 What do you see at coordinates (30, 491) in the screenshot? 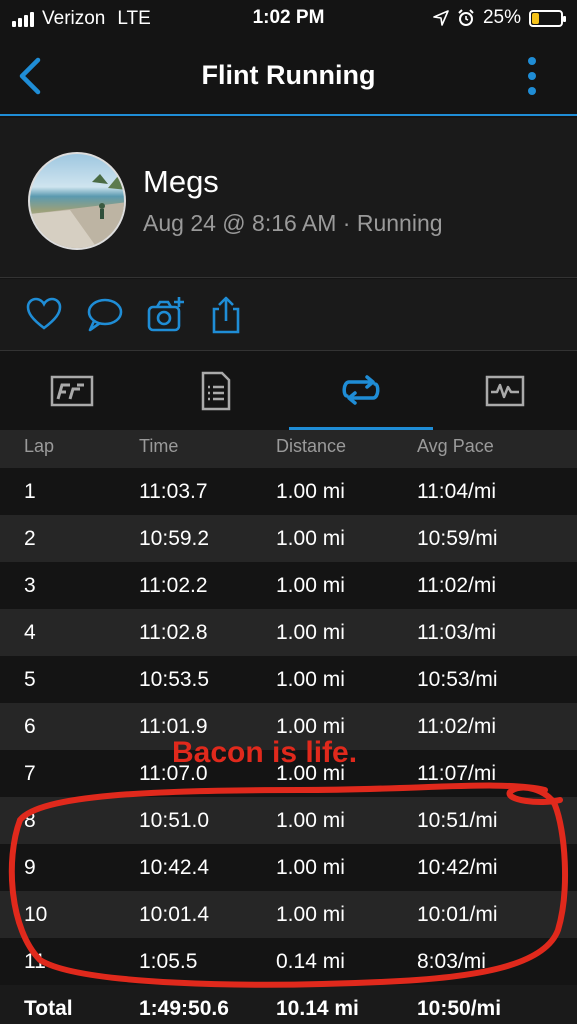
I see `lap-number: 1` at bounding box center [30, 491].